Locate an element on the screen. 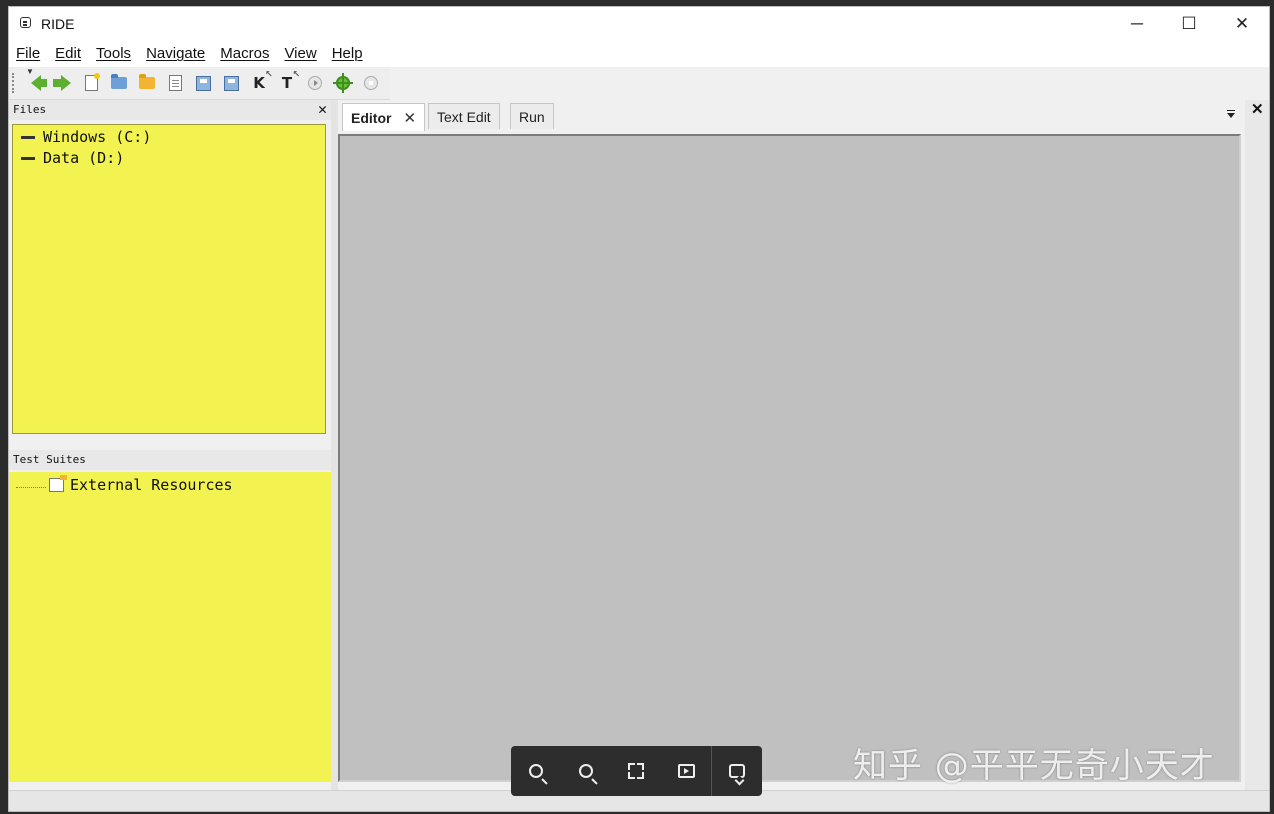 This screenshot has height=814, width=1274. back-arrow-icon is located at coordinates (36, 83).